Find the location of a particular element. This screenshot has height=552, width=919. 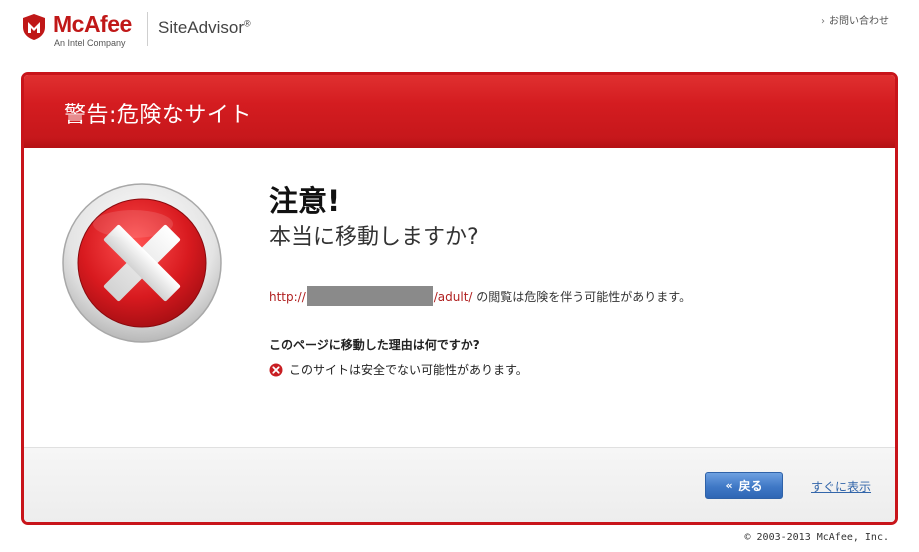

mcafee-shield-icon is located at coordinates (34, 27).